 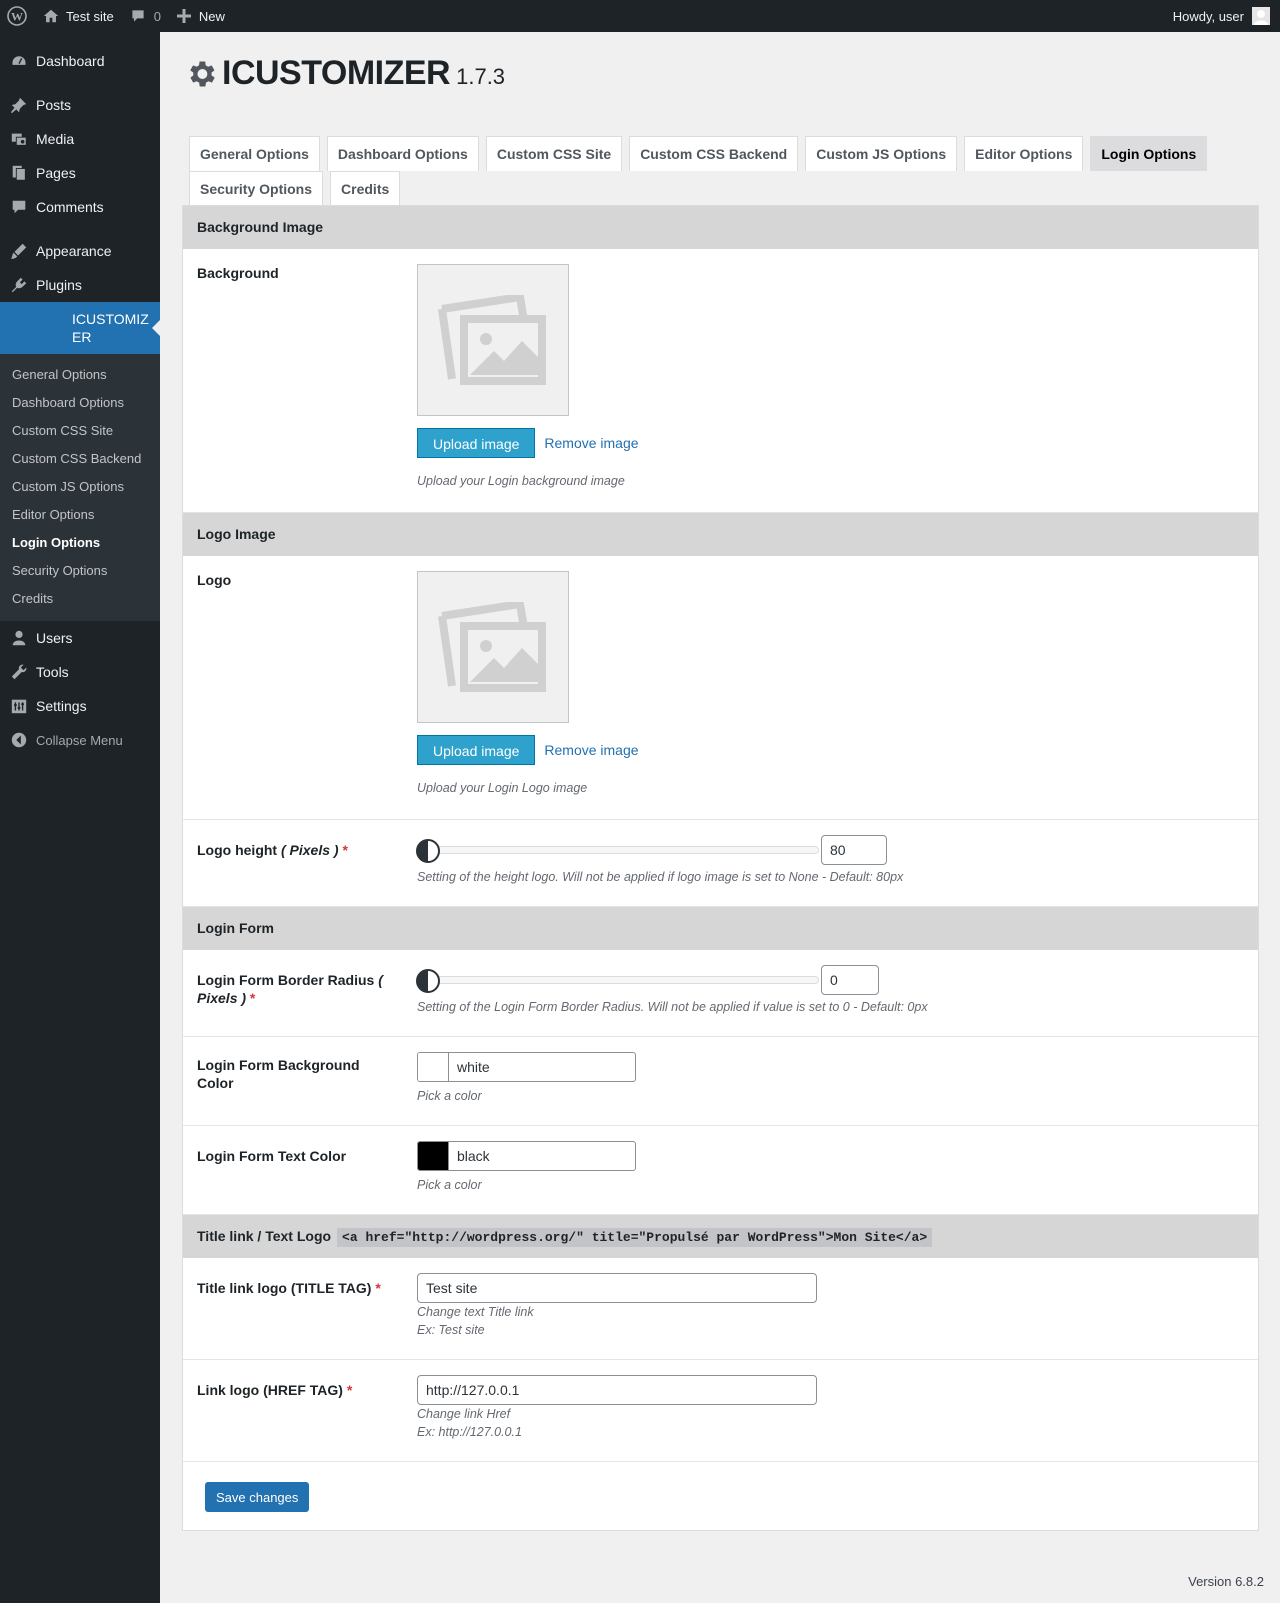 What do you see at coordinates (554, 153) in the screenshot?
I see `tab-custom-css-site: Custom CSS Site` at bounding box center [554, 153].